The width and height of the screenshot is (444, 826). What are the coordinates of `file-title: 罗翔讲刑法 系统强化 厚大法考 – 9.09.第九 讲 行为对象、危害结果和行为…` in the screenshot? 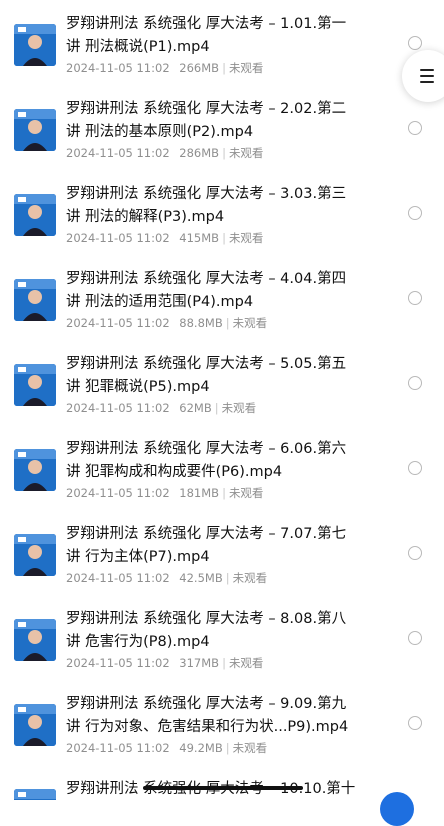 It's located at (207, 715).